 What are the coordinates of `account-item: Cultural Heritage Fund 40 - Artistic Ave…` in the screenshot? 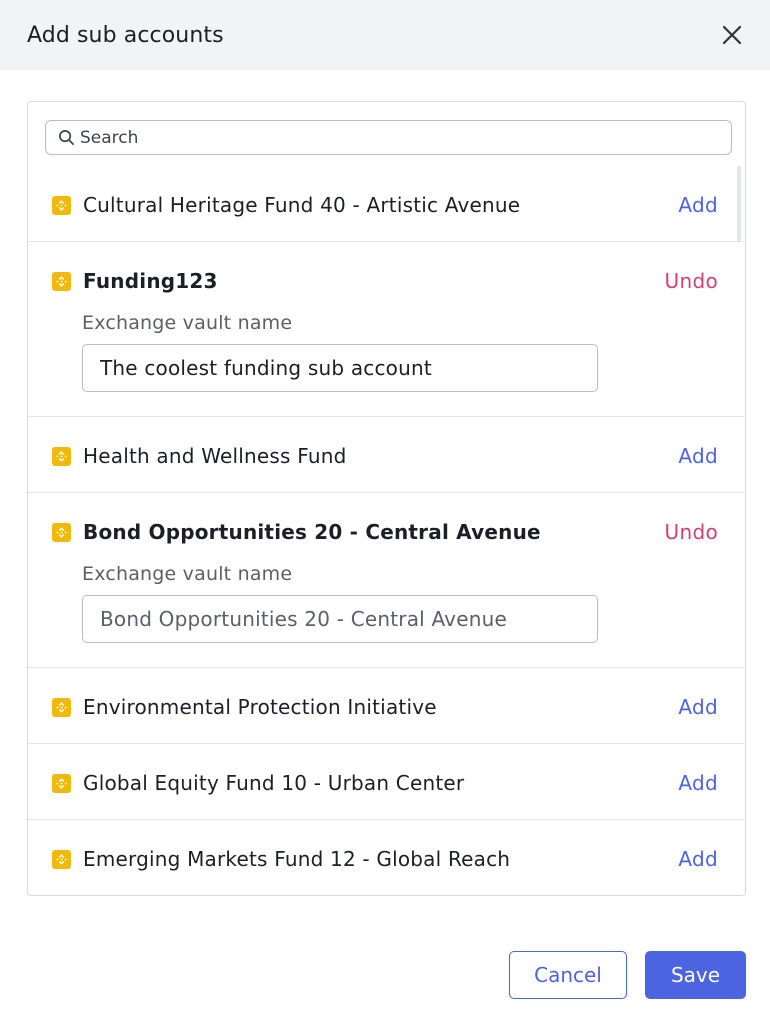 It's located at (386, 204).